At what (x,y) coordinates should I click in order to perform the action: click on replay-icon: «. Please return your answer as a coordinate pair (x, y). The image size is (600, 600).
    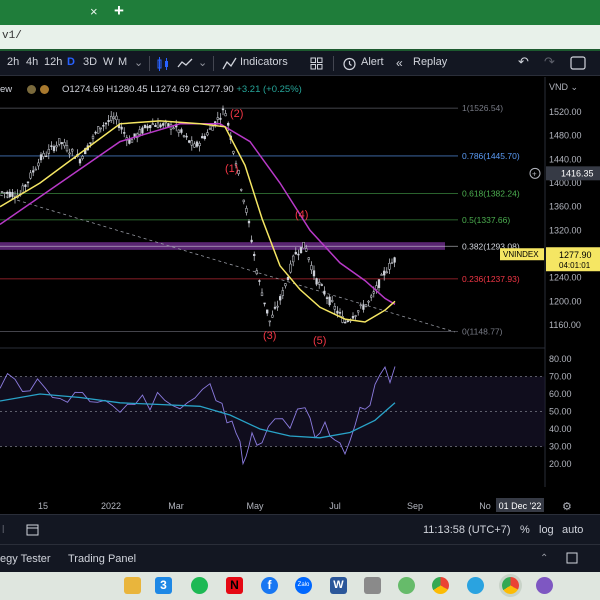
    Looking at the image, I should click on (399, 63).